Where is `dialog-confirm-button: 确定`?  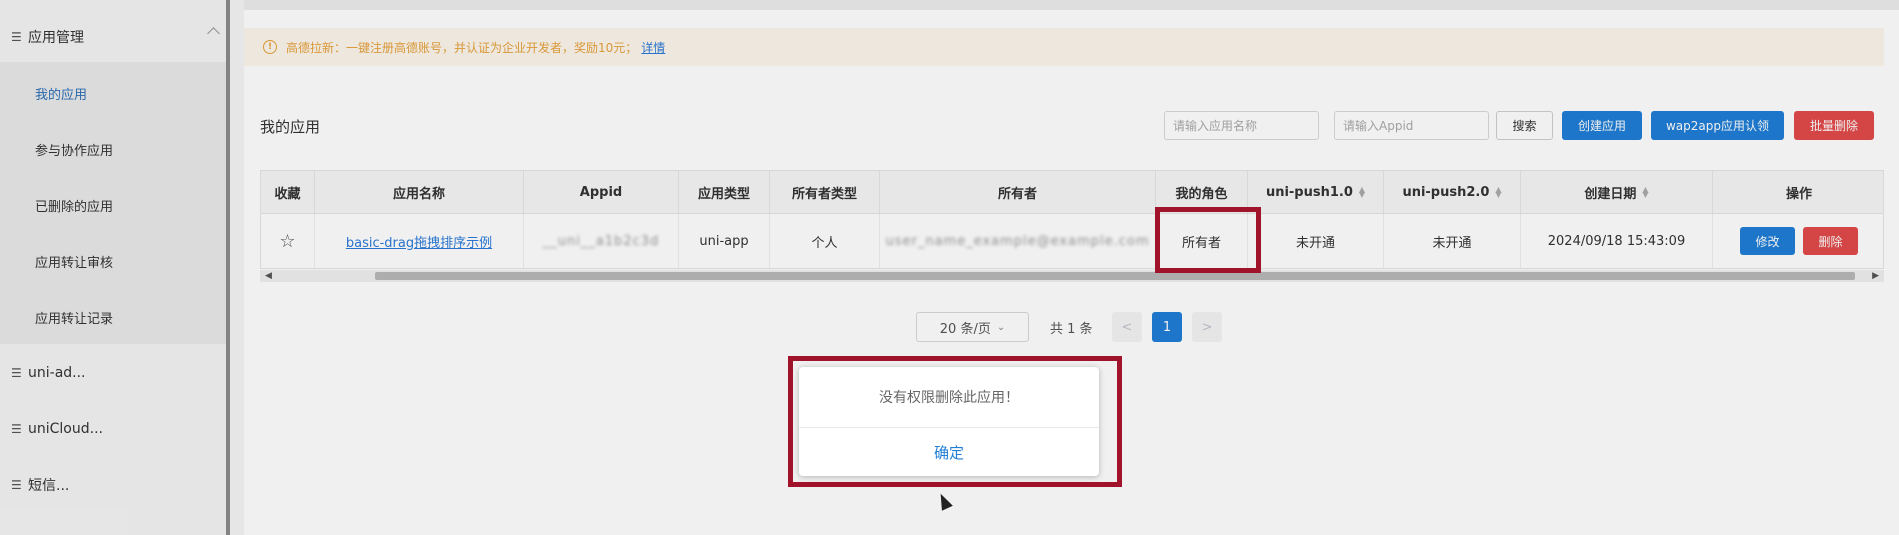
dialog-confirm-button: 确定 is located at coordinates (949, 452).